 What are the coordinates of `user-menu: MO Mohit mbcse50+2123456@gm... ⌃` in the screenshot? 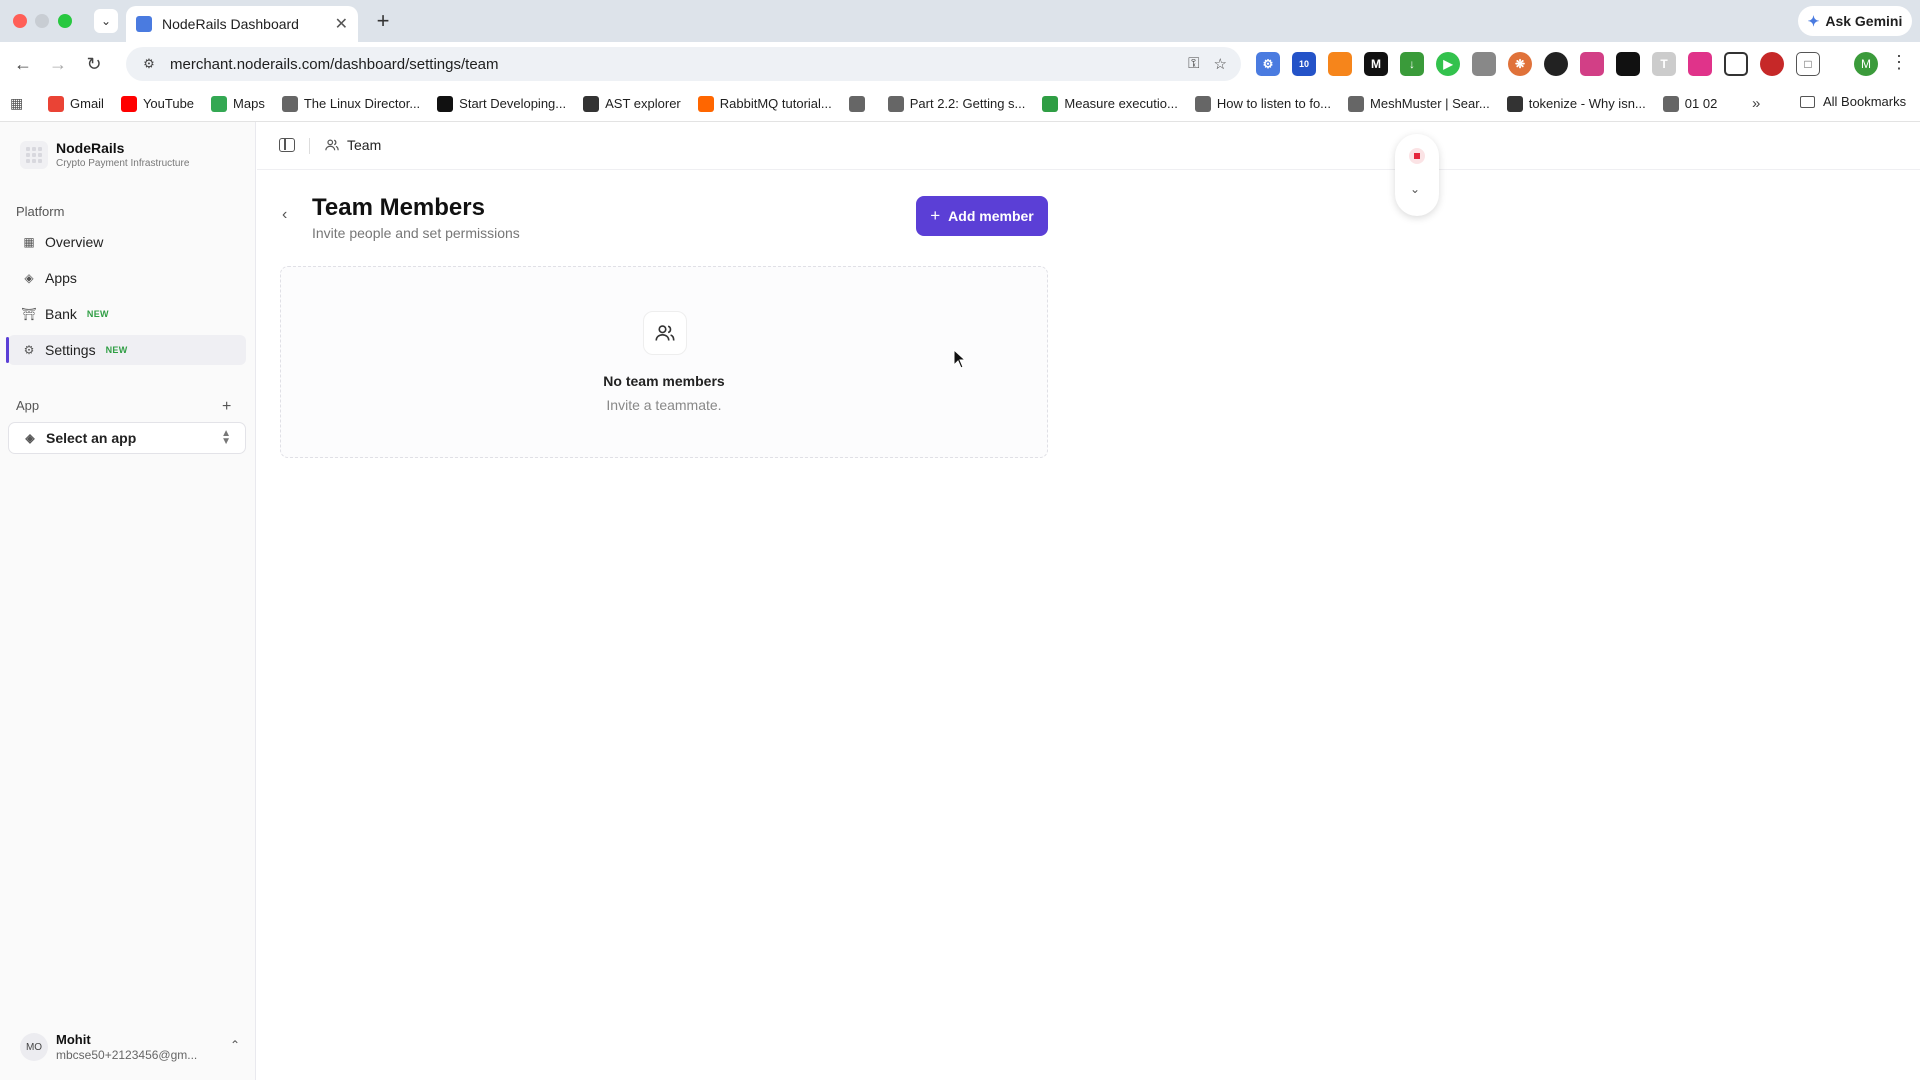 It's located at (130, 1047).